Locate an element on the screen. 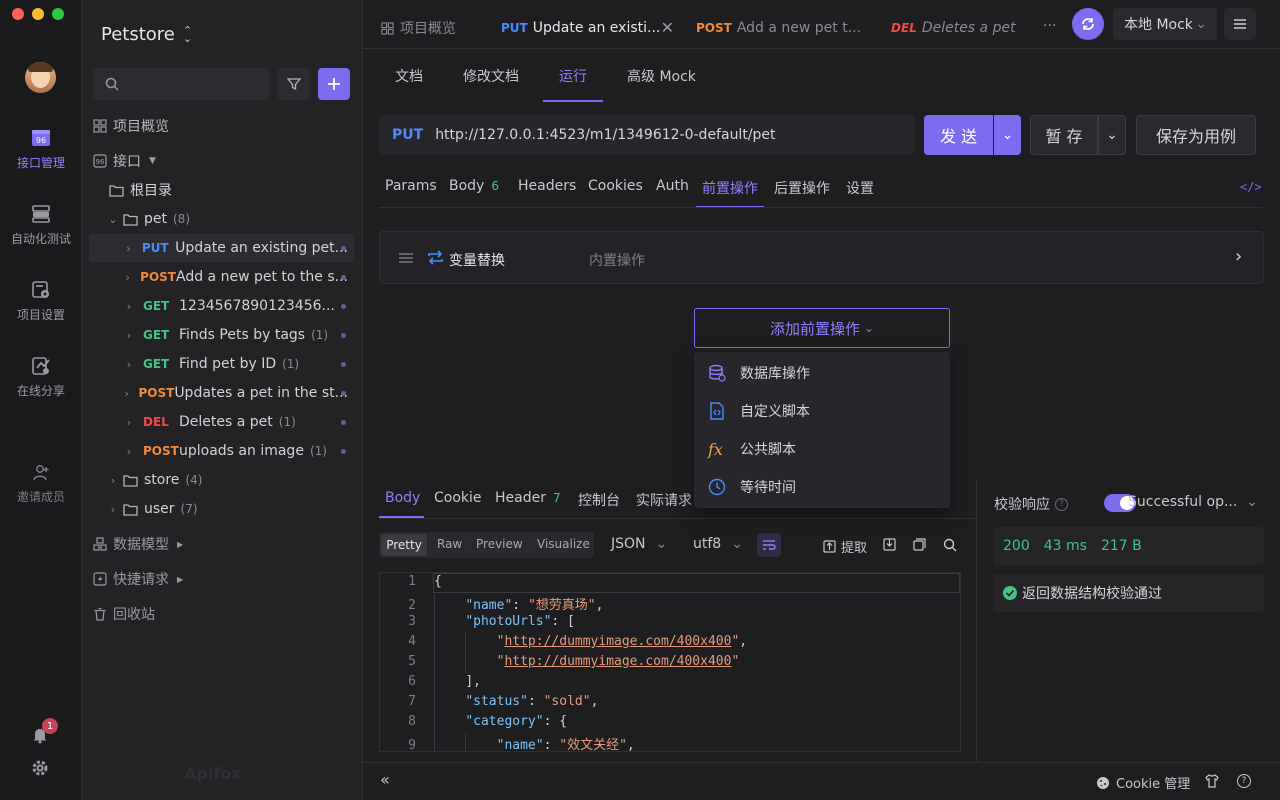 This screenshot has width=1280, height=800. tree-folder-user: › user (7) is located at coordinates (218, 509).